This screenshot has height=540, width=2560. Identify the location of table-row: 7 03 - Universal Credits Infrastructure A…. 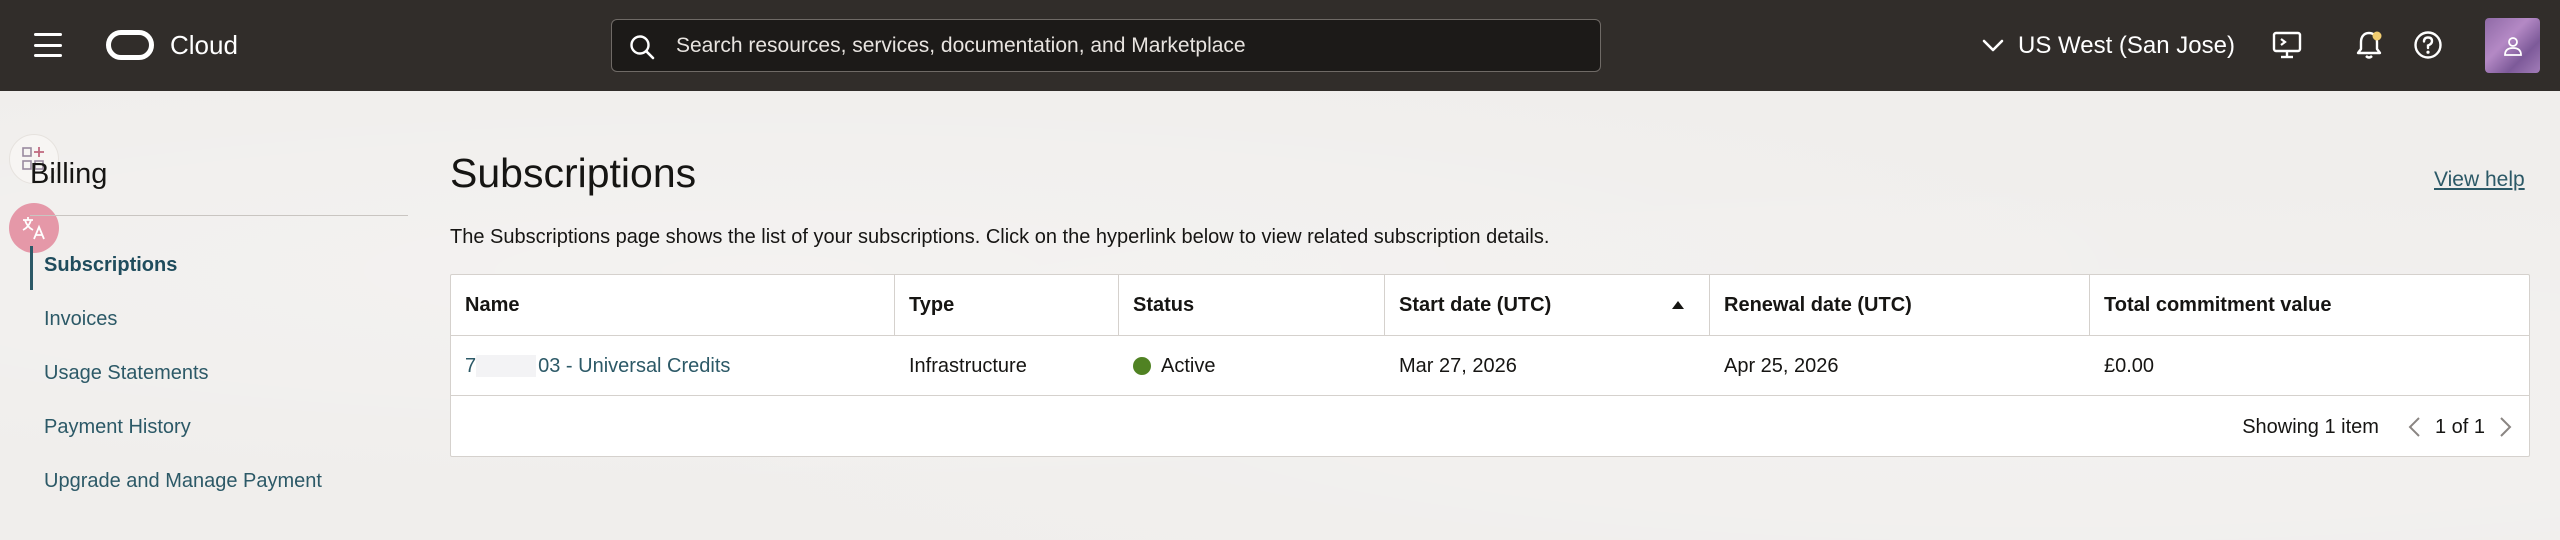
(1490, 366).